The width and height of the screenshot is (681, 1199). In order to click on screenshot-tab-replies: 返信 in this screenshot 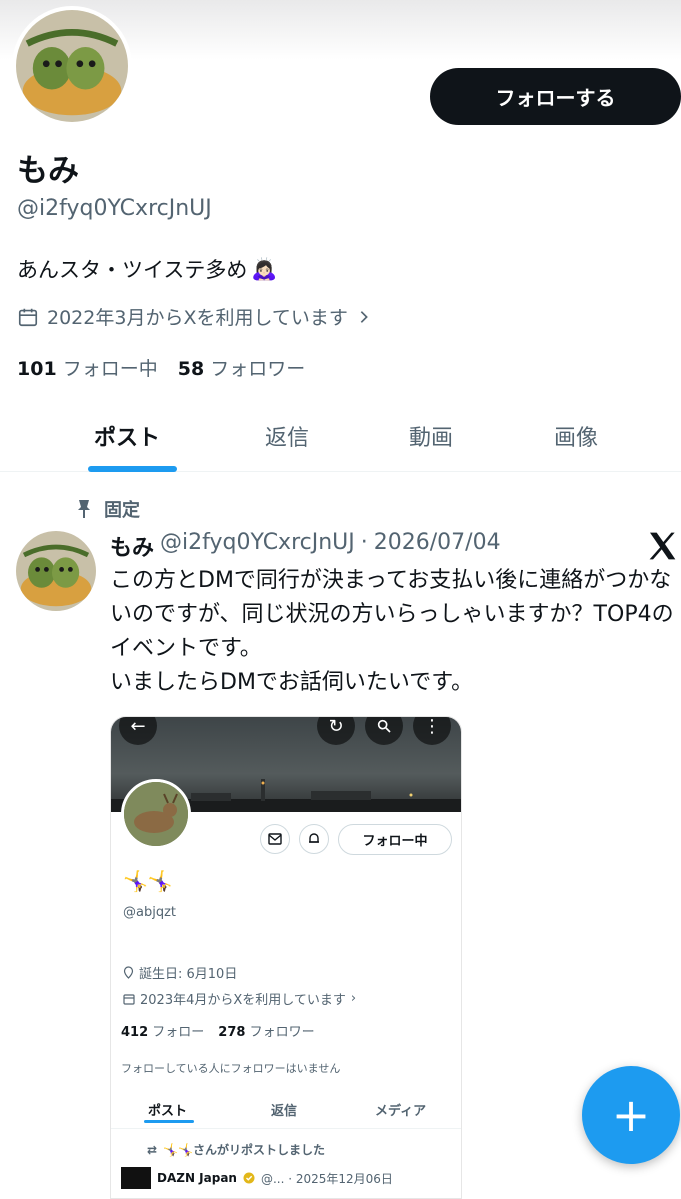, I will do `click(284, 1111)`.